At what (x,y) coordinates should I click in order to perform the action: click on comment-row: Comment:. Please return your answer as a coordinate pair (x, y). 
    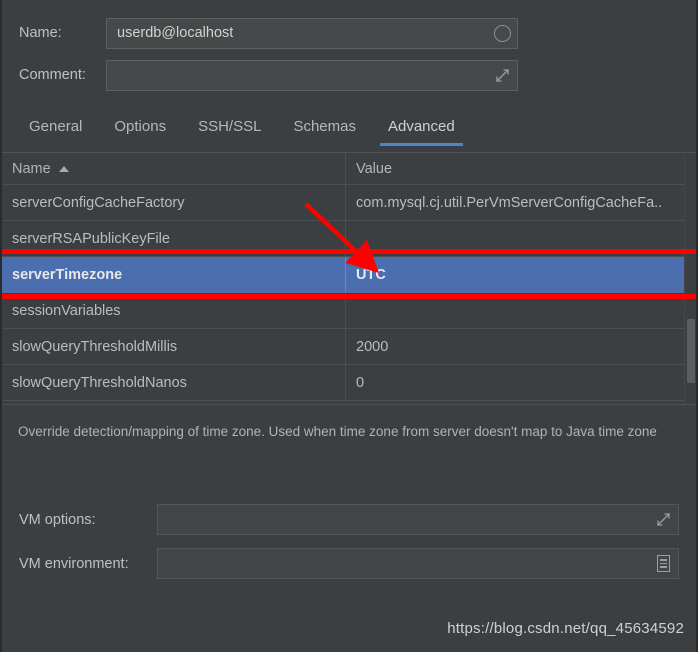
    Looking at the image, I should click on (349, 75).